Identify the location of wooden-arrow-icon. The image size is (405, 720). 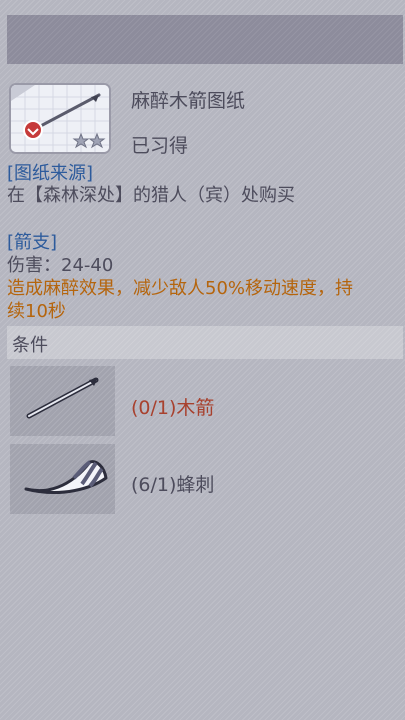
(62, 398).